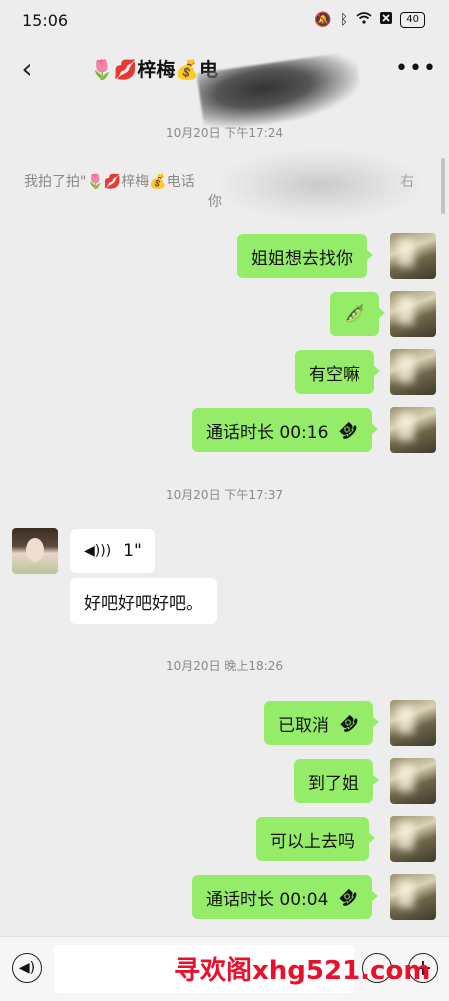  I want to click on message-bubble-sent: 可以上去吗, so click(315, 839).